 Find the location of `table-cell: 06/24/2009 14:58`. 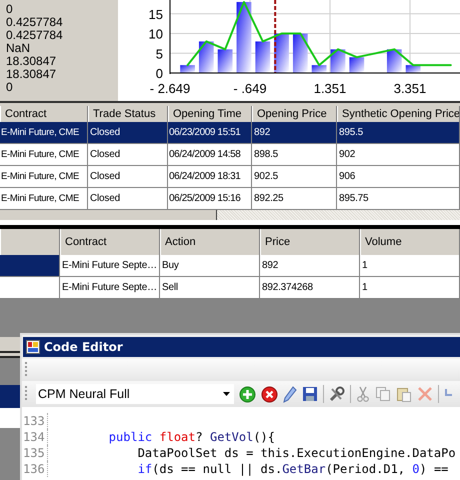

table-cell: 06/24/2009 14:58 is located at coordinates (210, 155).